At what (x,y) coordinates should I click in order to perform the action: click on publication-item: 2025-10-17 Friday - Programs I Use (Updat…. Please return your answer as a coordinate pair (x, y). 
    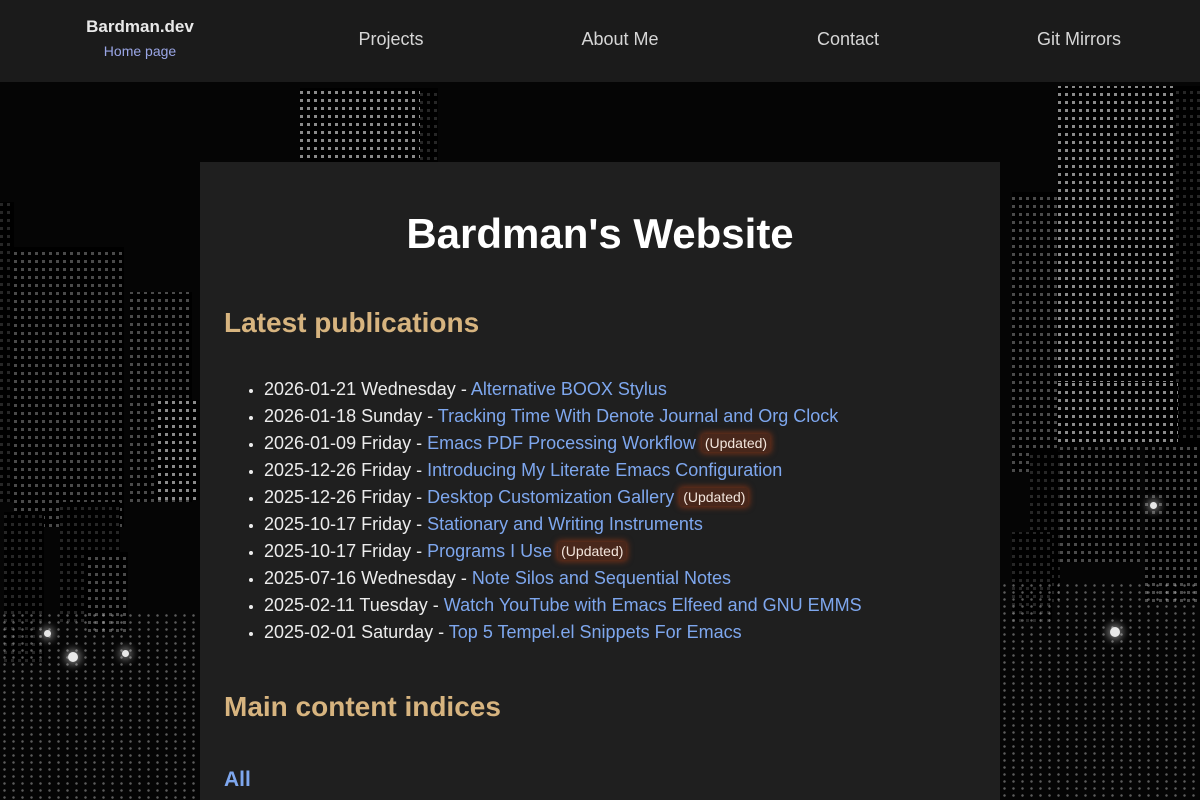
    Looking at the image, I should click on (620, 551).